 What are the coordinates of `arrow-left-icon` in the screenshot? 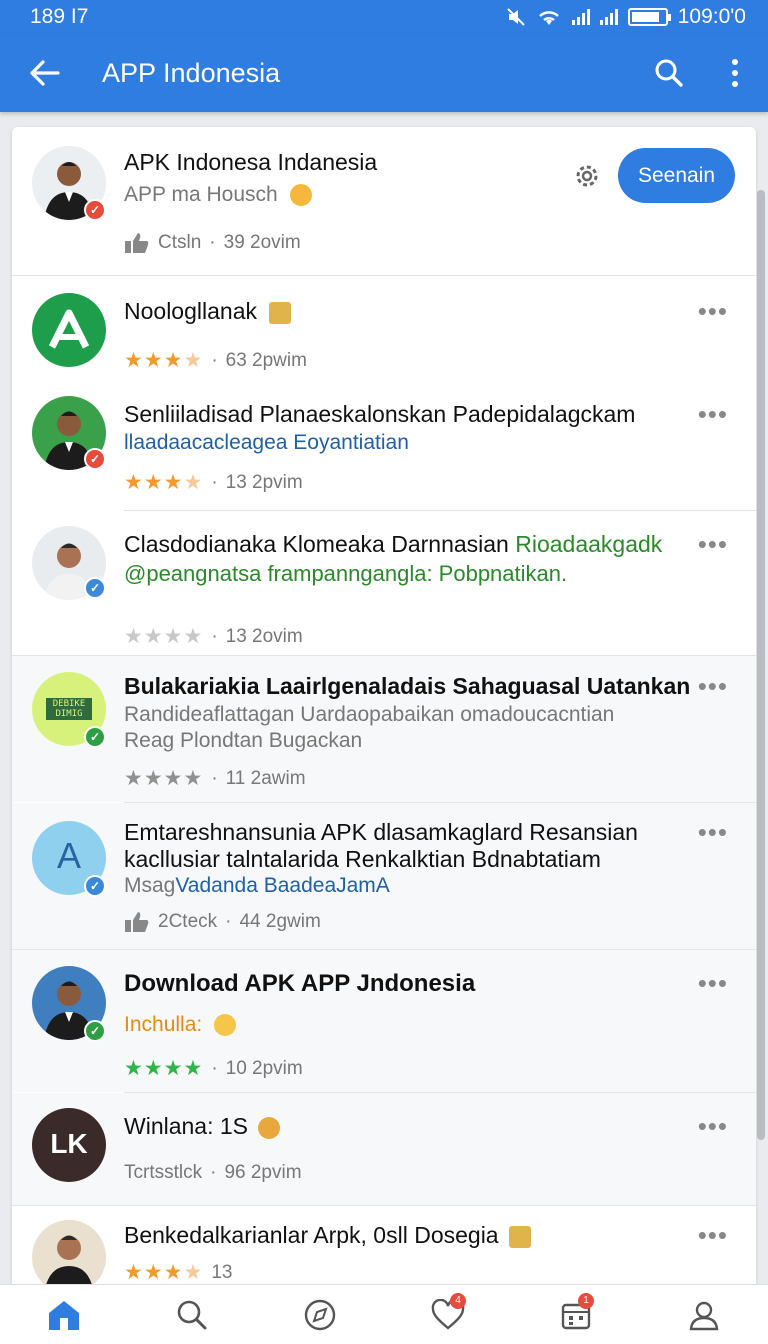 It's located at (45, 73).